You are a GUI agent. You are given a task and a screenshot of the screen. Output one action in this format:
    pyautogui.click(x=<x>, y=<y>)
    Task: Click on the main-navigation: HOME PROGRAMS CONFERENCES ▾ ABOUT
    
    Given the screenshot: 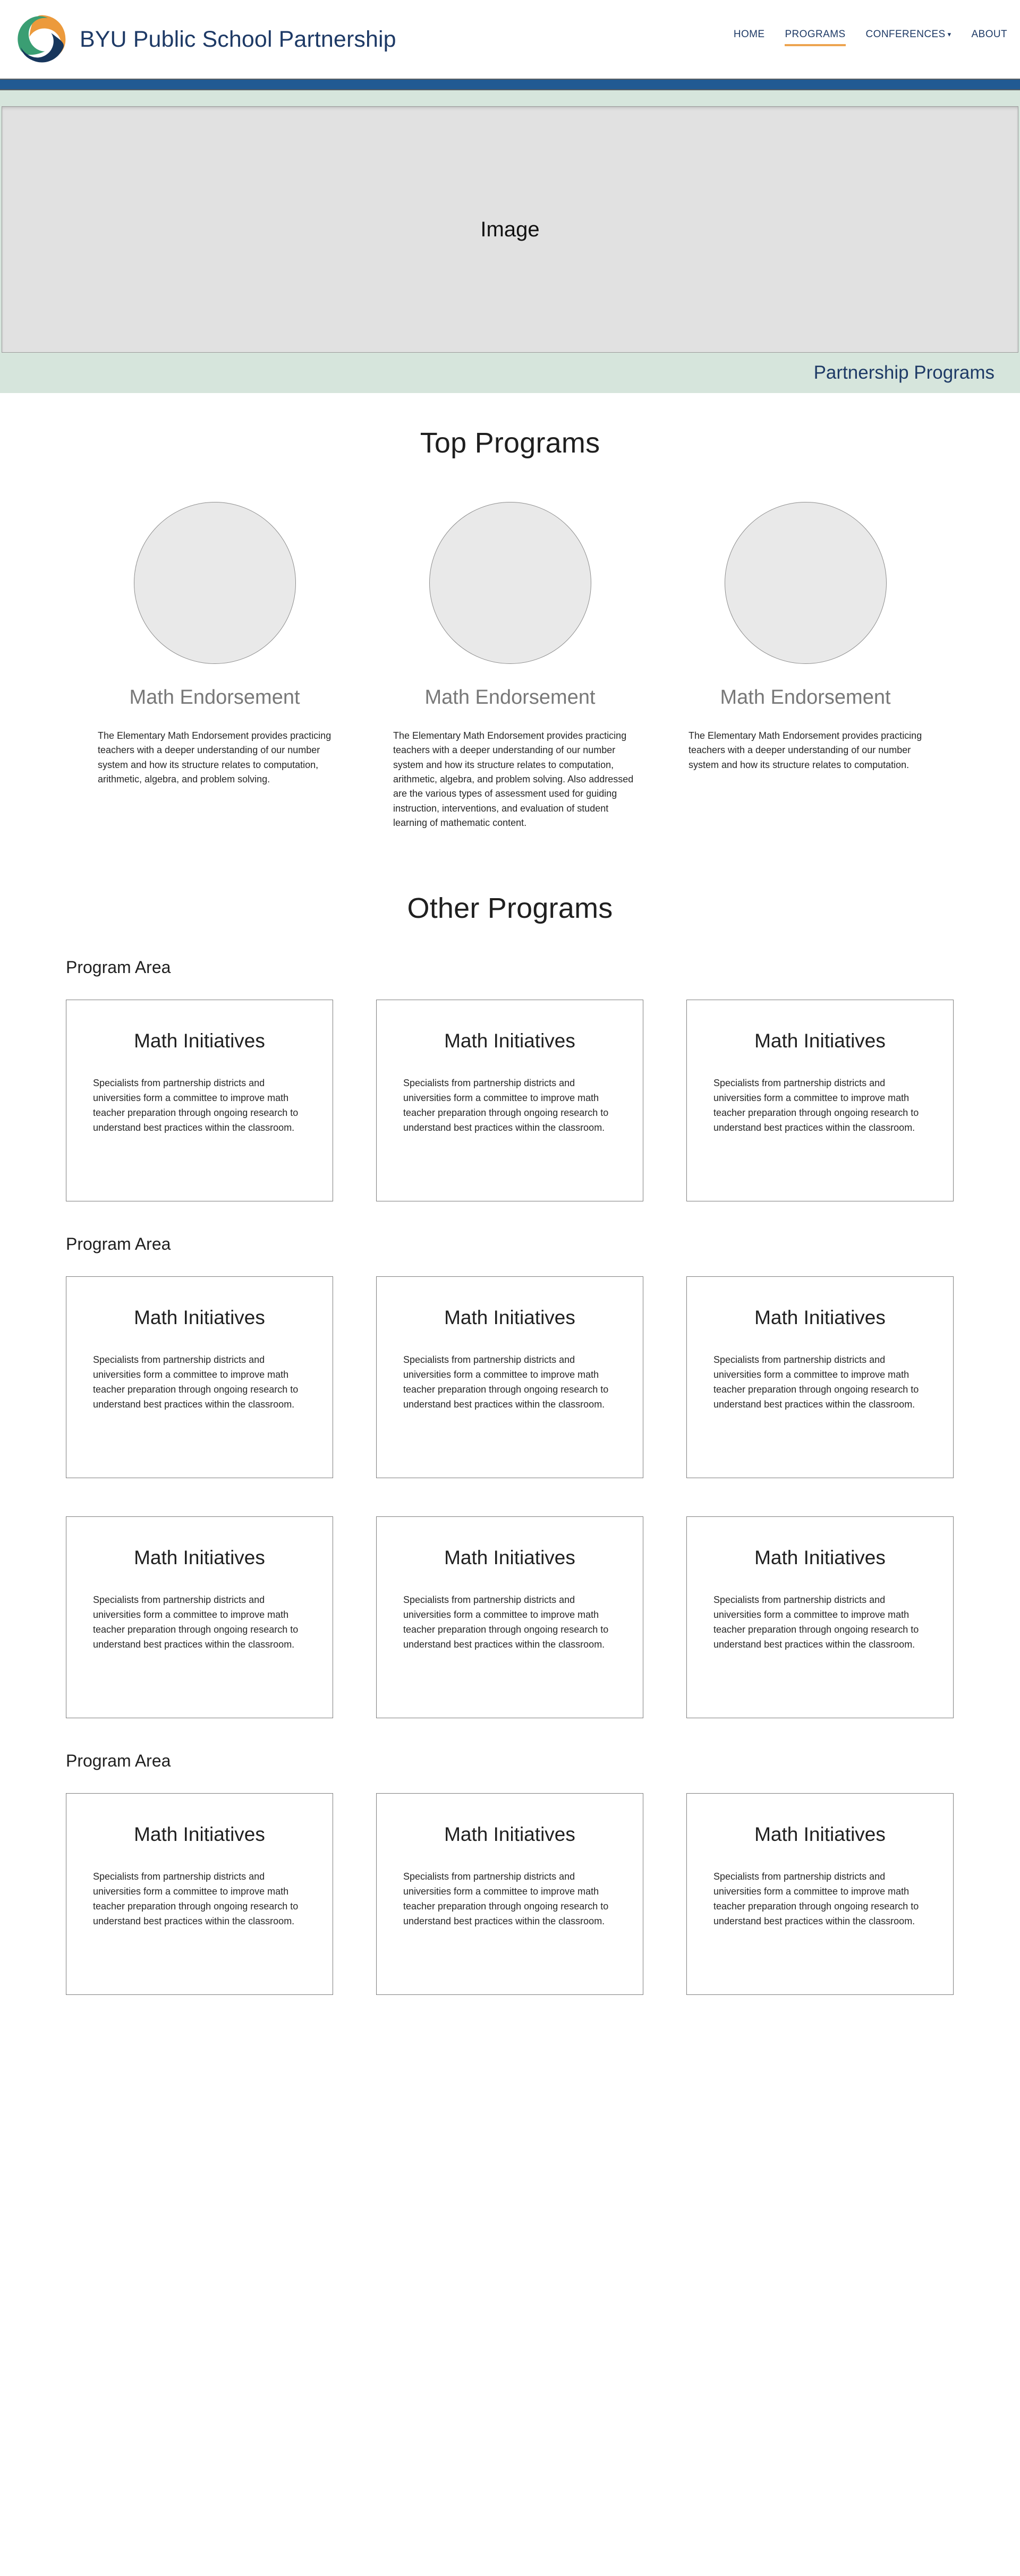 What is the action you would take?
    pyautogui.click(x=870, y=37)
    